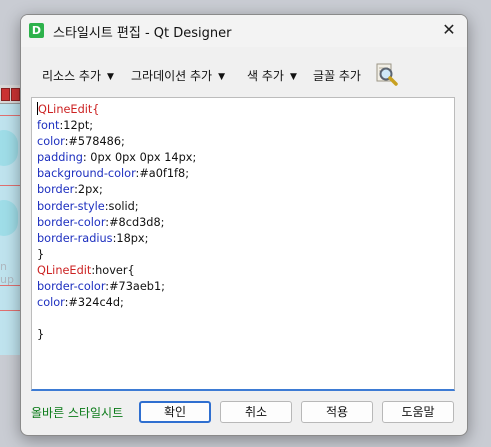  Describe the element at coordinates (142, 33) in the screenshot. I see `window-title: 스타일시트 편집 - Qt Designer` at that location.